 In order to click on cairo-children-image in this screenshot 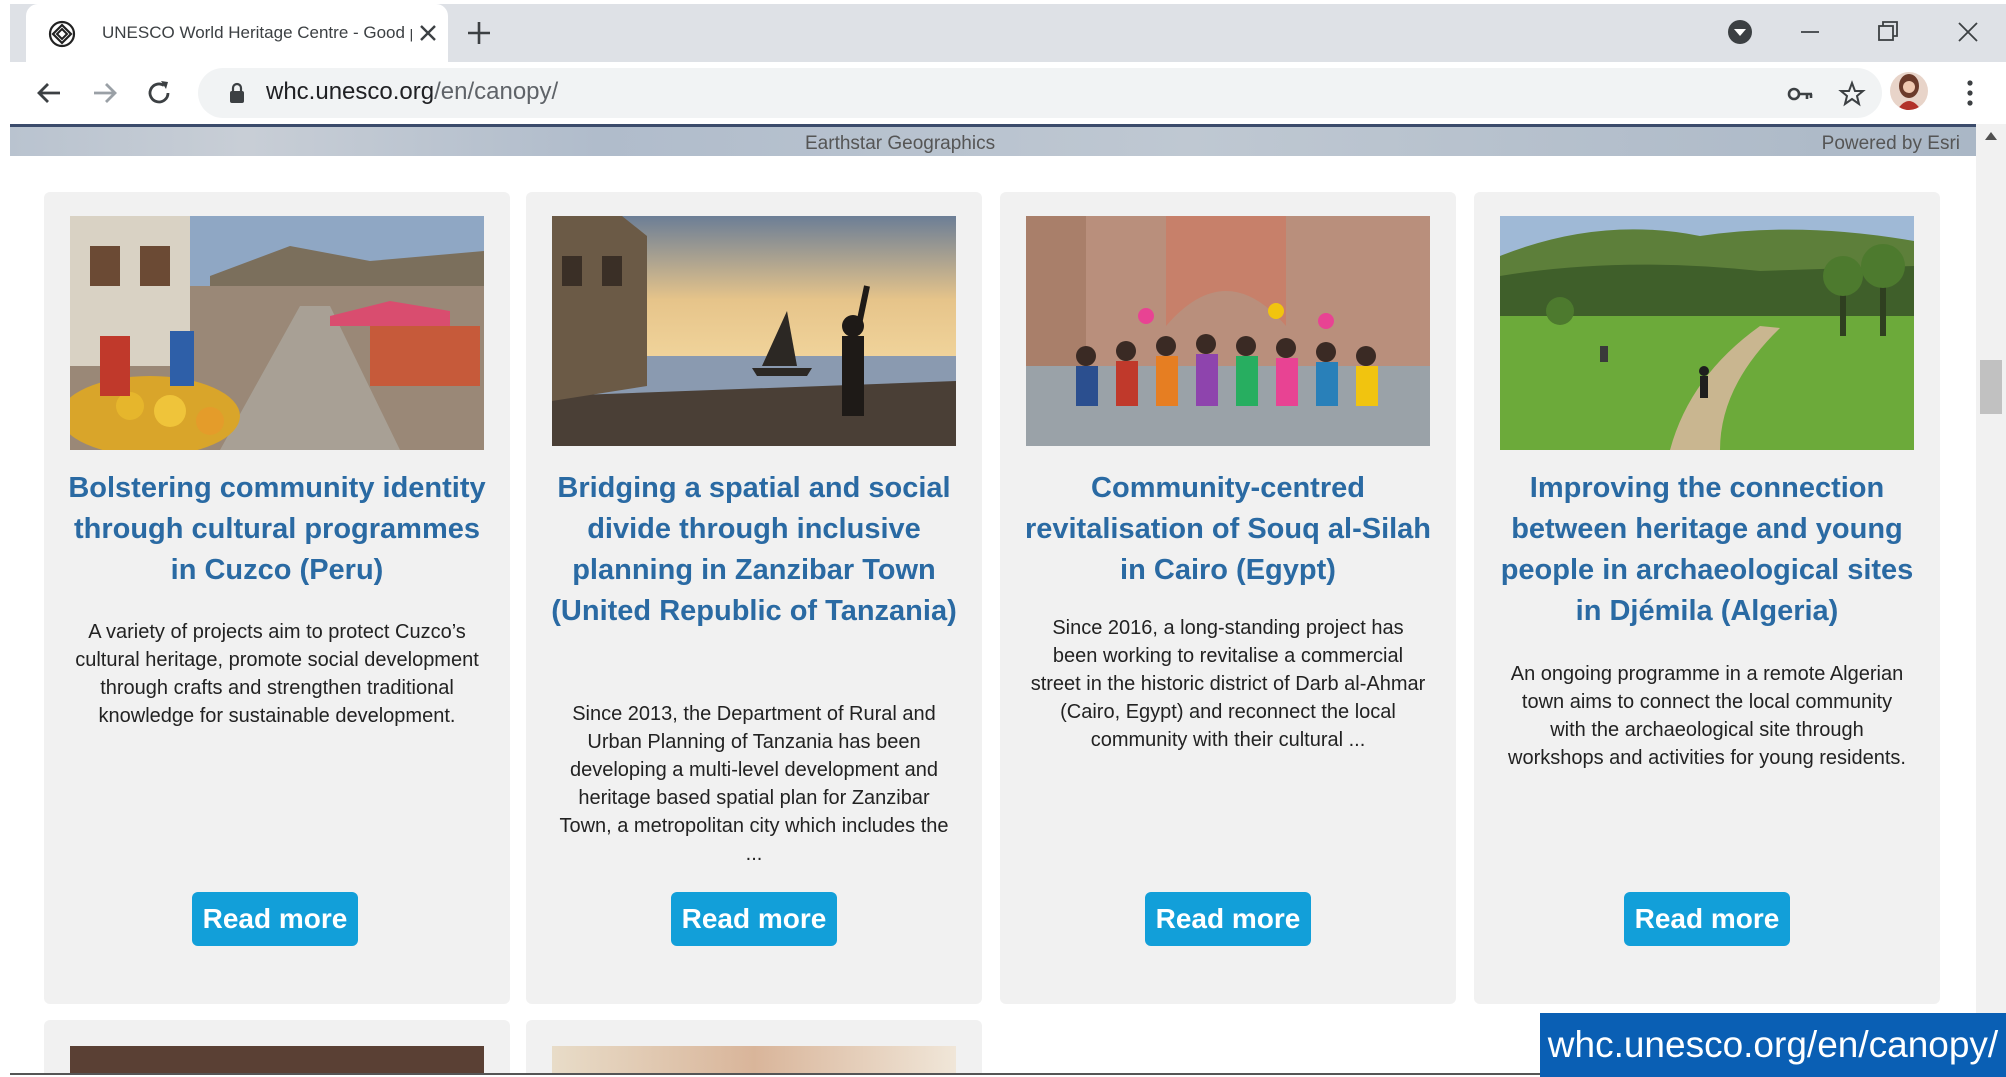, I will do `click(1228, 331)`.